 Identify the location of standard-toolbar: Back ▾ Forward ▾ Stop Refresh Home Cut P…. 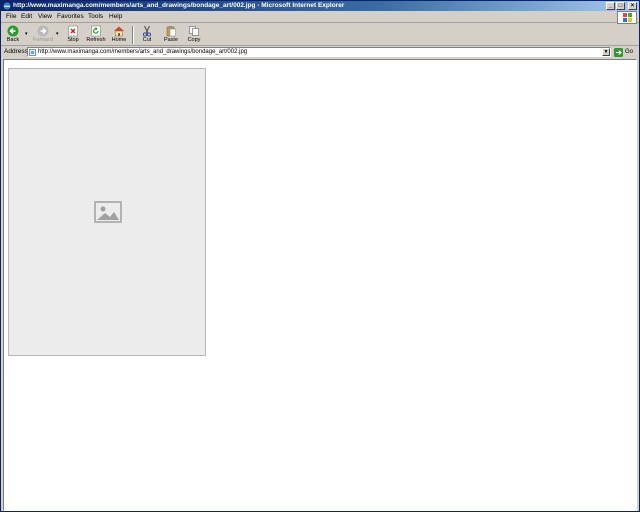
(320, 35).